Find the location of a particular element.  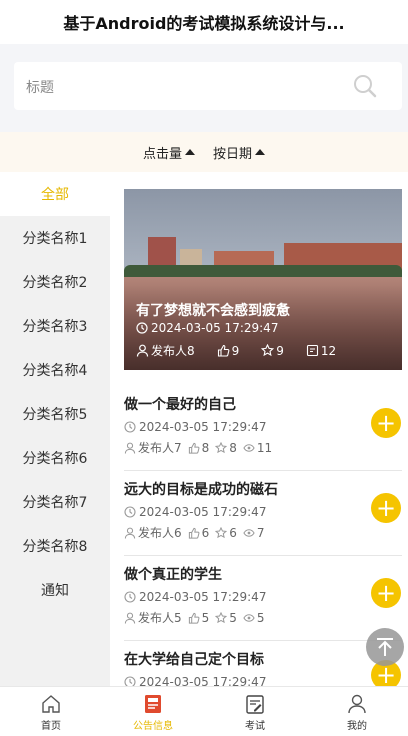

sidebar-item-label: 分类名称4 is located at coordinates (55, 371).